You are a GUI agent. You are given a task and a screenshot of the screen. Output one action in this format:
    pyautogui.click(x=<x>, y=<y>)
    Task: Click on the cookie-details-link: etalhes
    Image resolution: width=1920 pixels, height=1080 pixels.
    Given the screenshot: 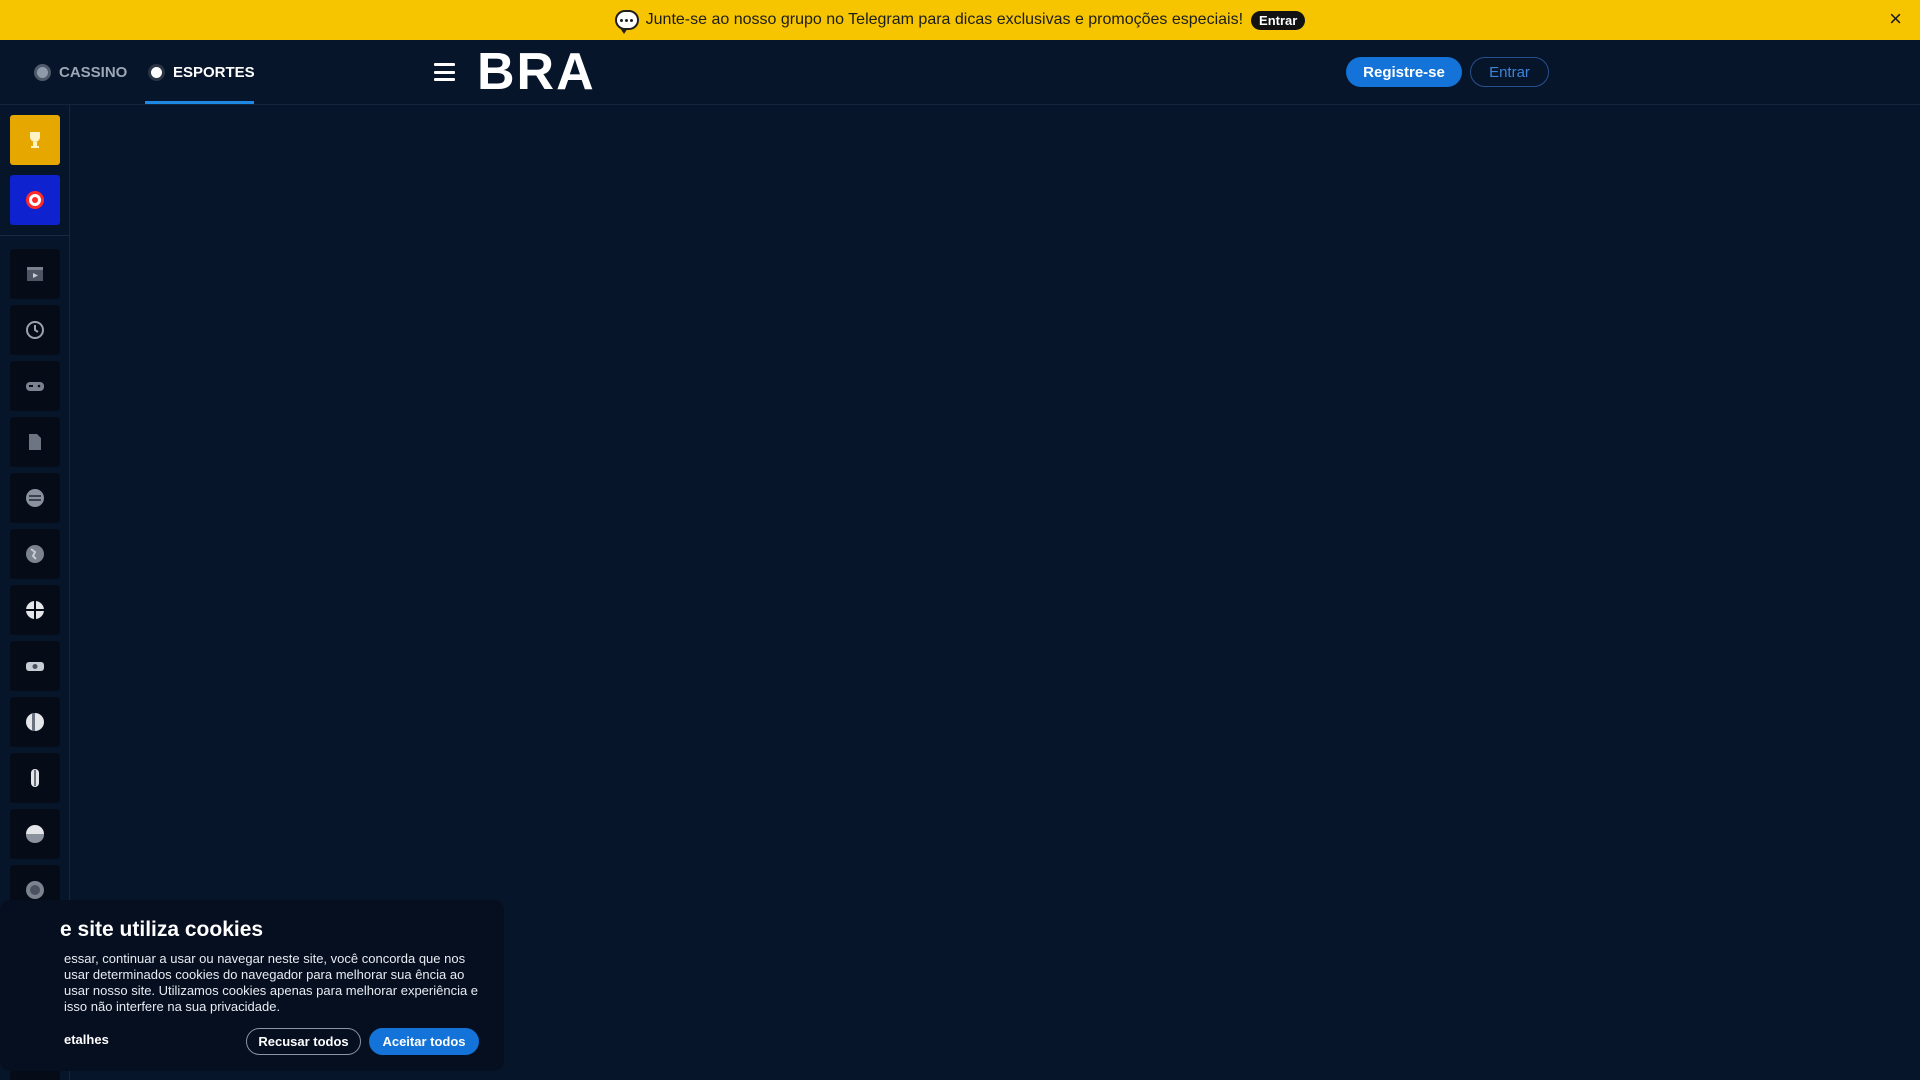 What is the action you would take?
    pyautogui.click(x=86, y=1039)
    